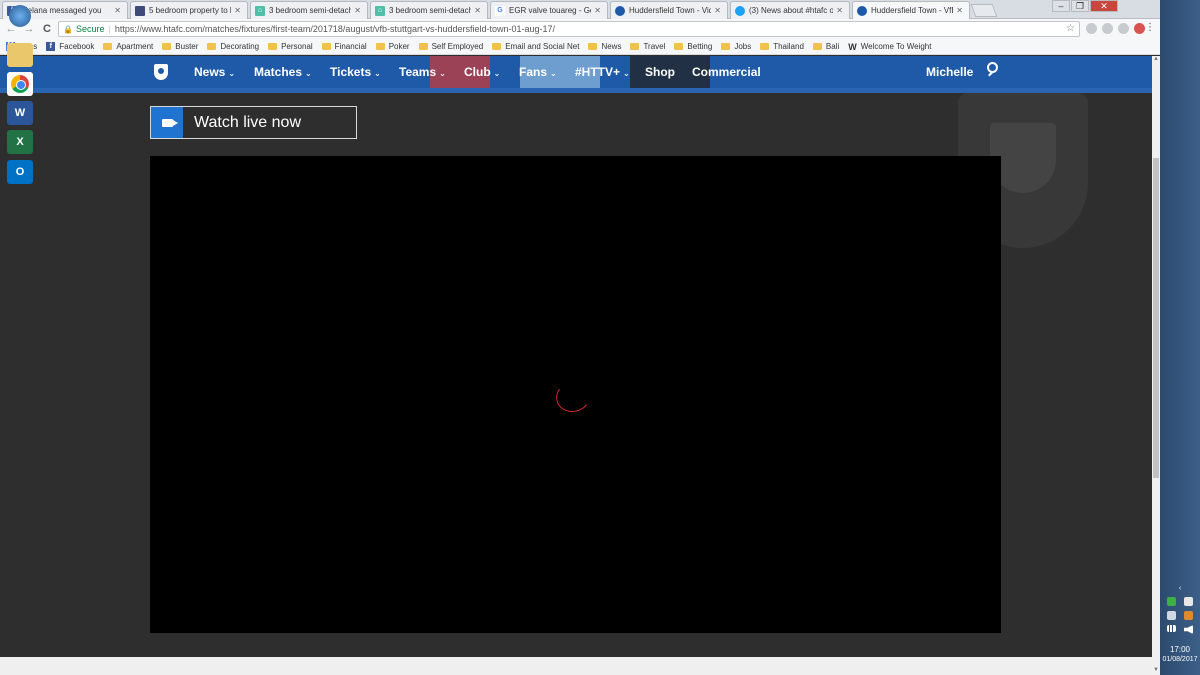 This screenshot has width=1200, height=675. I want to click on bookmark-folder: Decorating, so click(233, 46).